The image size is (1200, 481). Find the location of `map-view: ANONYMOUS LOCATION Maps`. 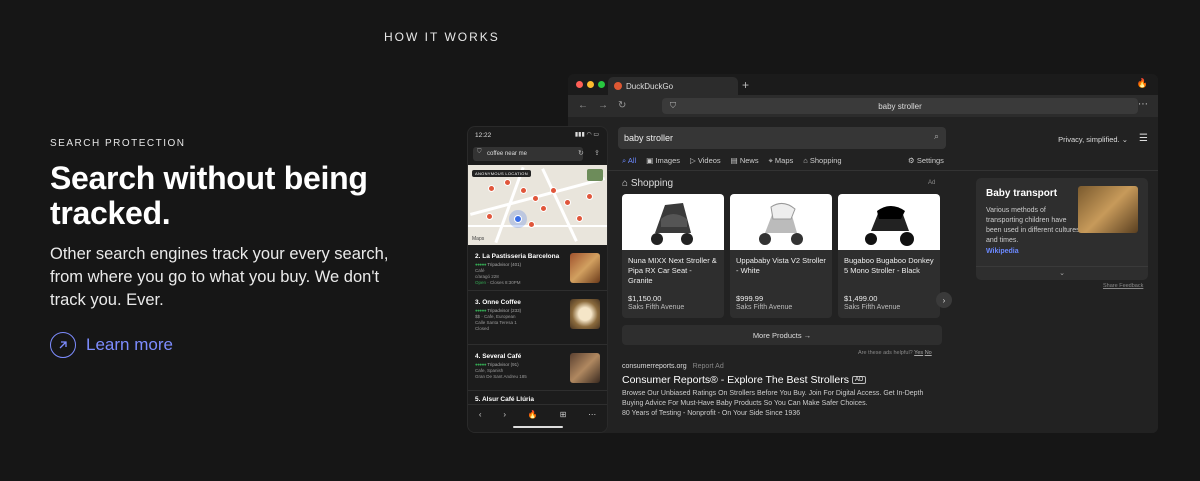

map-view: ANONYMOUS LOCATION Maps is located at coordinates (537, 205).